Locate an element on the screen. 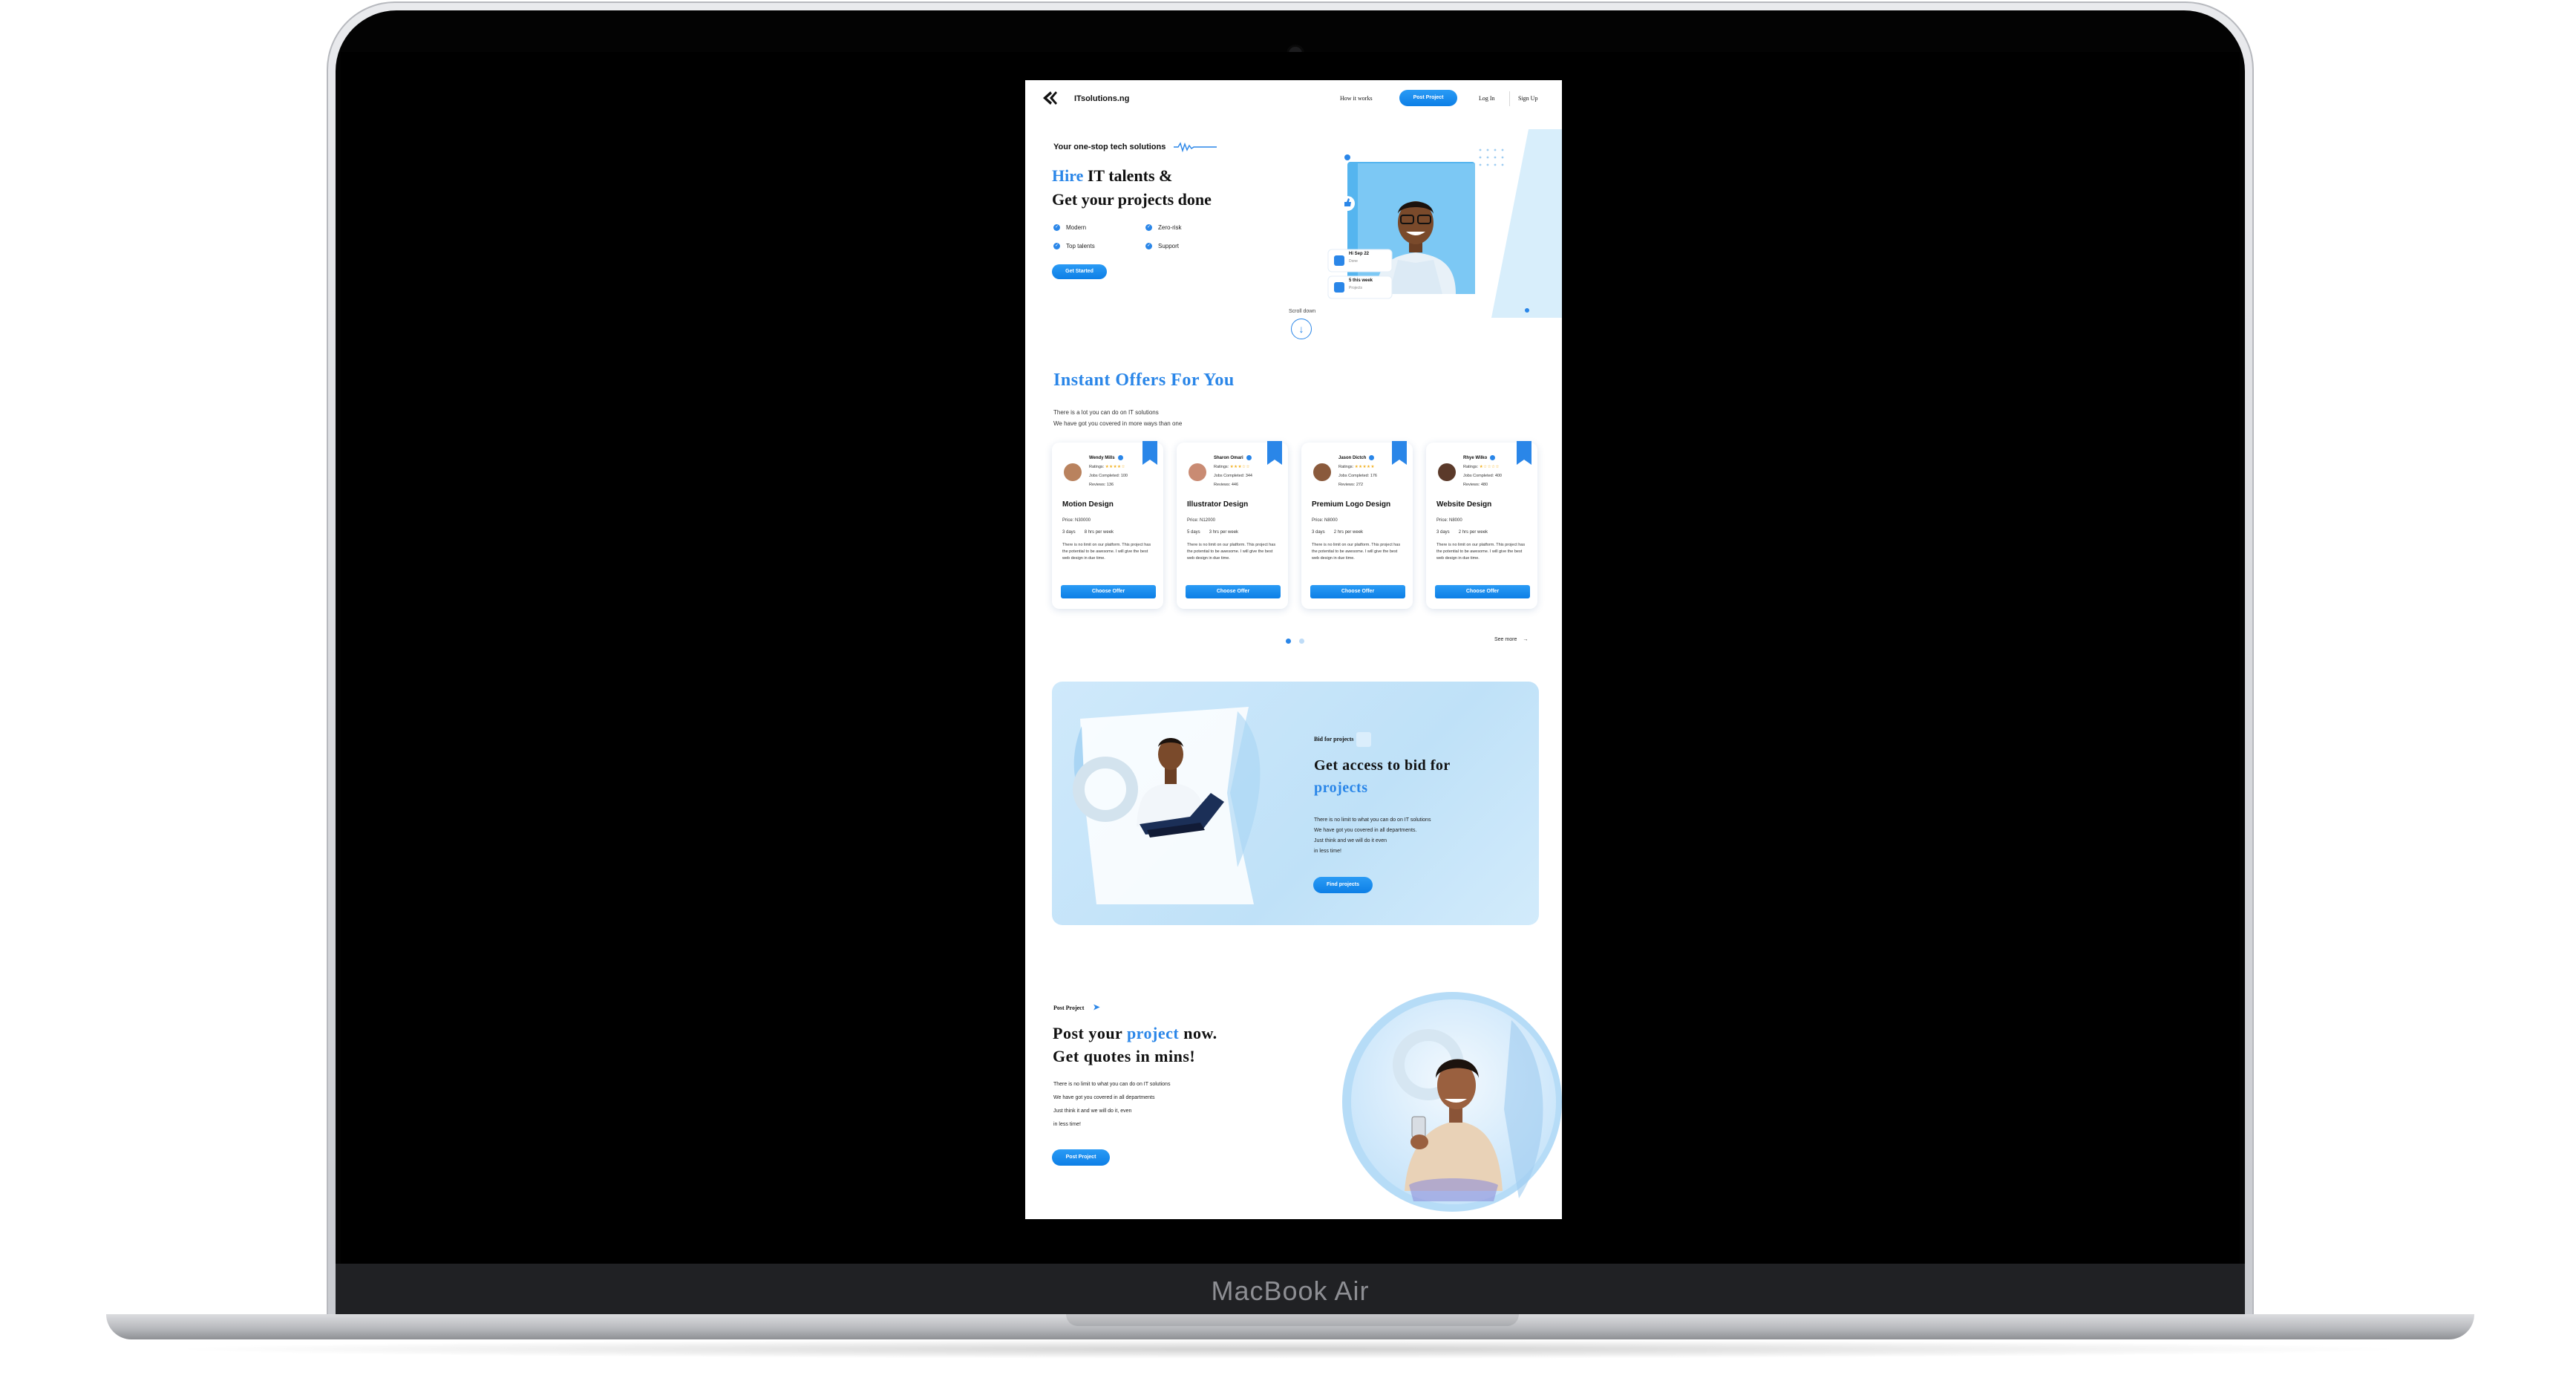 This screenshot has width=2576, height=1381. tag-icon is located at coordinates (1364, 739).